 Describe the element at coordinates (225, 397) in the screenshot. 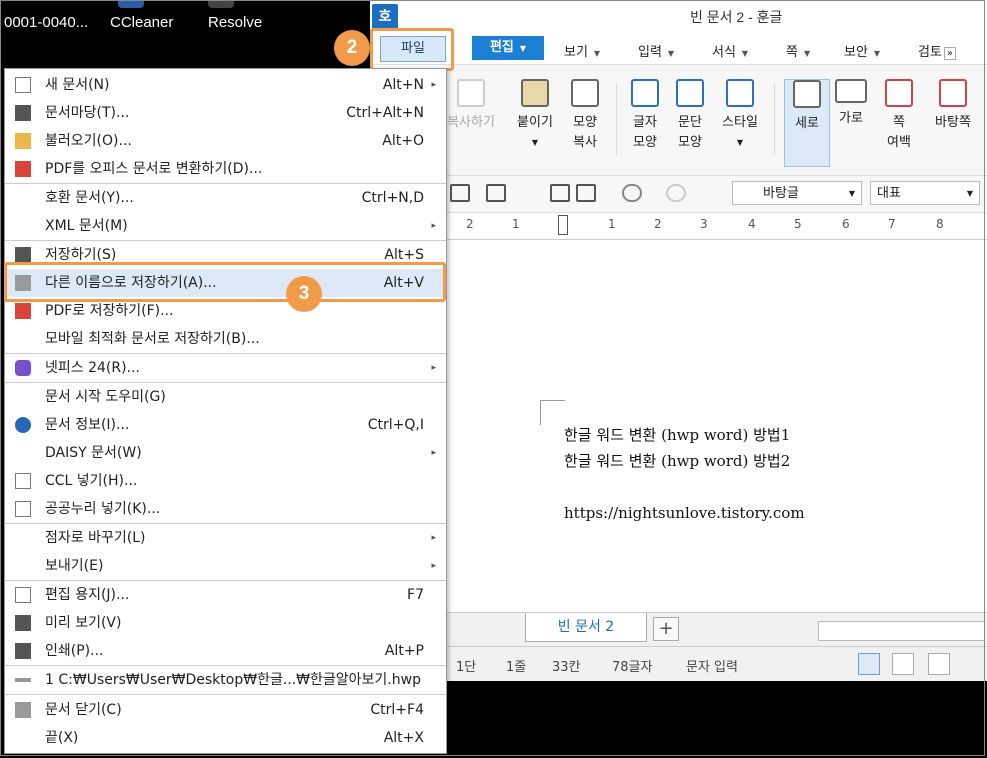

I see `menu-item-wizard: 문서 시작 도우미(G)` at that location.